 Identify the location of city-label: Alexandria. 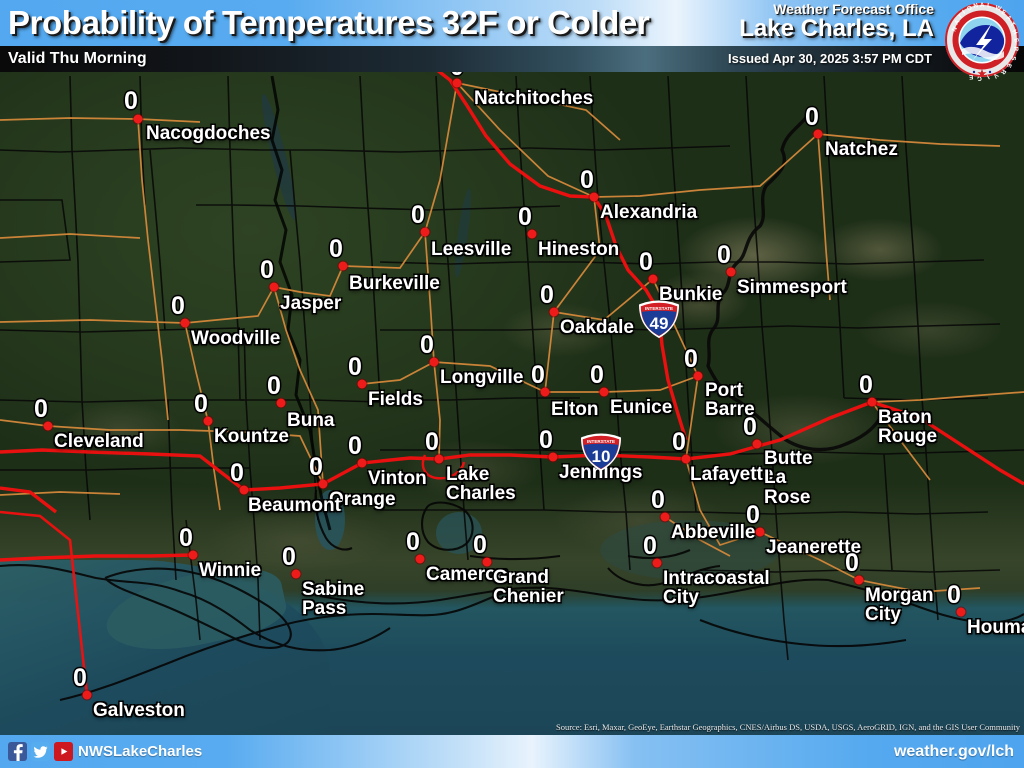
(649, 212).